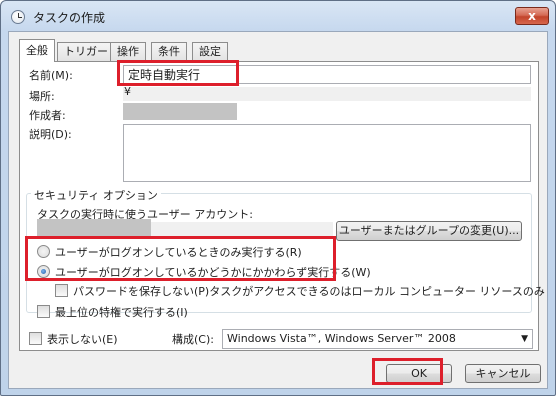 Image resolution: width=556 pixels, height=396 pixels. What do you see at coordinates (128, 51) in the screenshot?
I see `tab-actions: 操作` at bounding box center [128, 51].